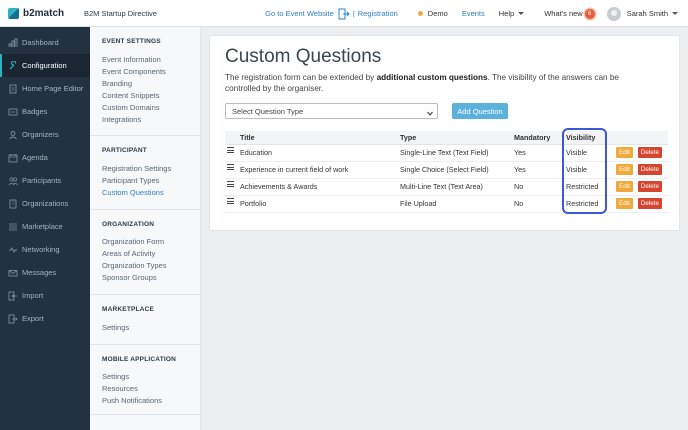  What do you see at coordinates (642, 138) in the screenshot?
I see `actions-column-header` at bounding box center [642, 138].